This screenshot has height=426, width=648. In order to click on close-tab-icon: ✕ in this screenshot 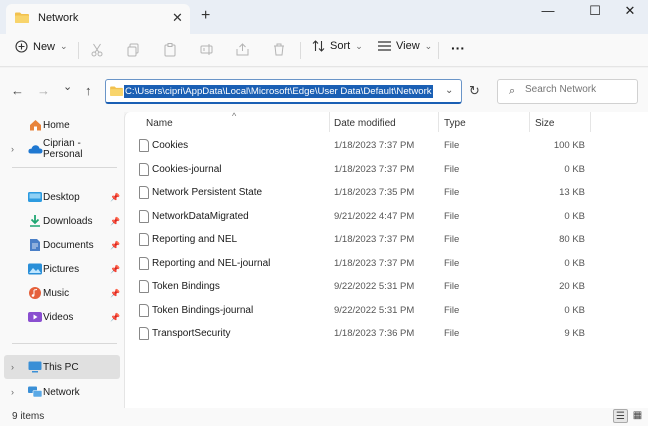, I will do `click(177, 18)`.